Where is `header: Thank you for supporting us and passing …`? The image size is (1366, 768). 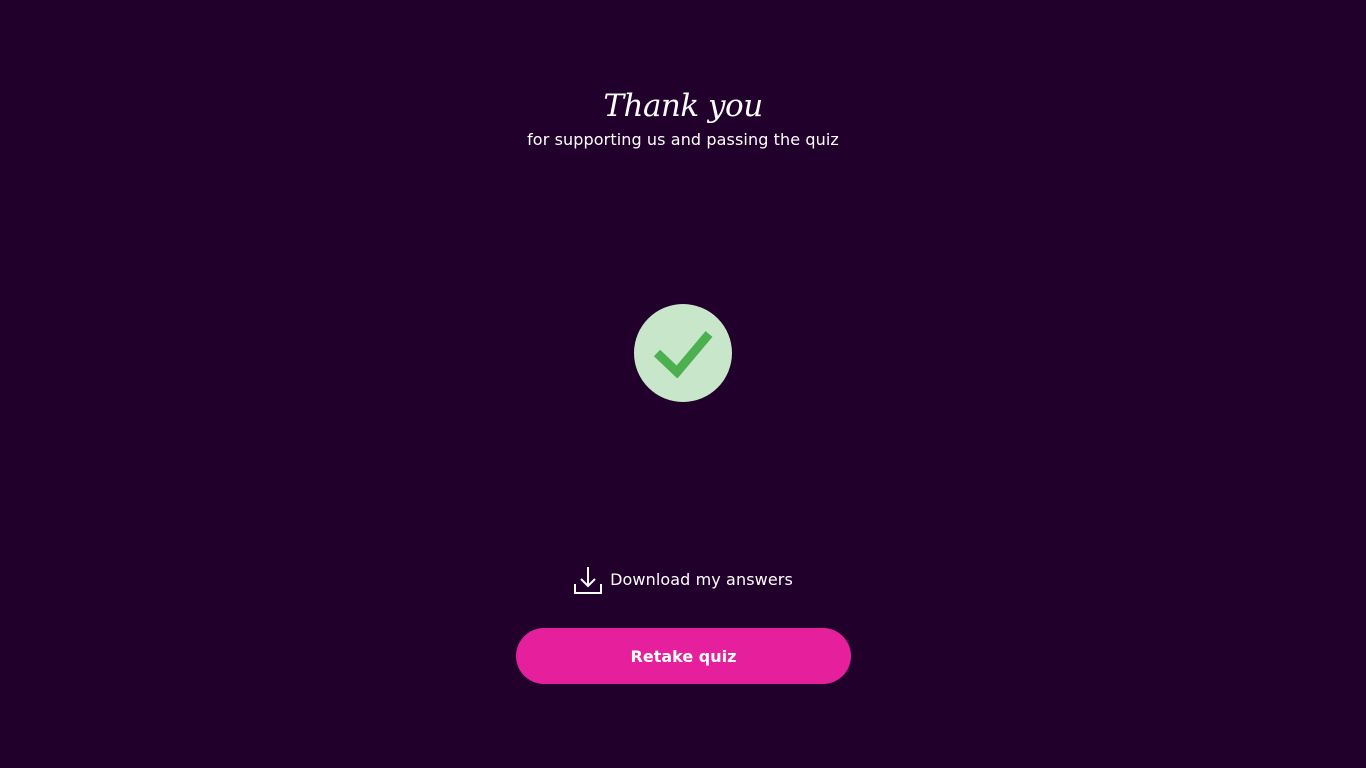
header: Thank you for supporting us and passing … is located at coordinates (683, 118).